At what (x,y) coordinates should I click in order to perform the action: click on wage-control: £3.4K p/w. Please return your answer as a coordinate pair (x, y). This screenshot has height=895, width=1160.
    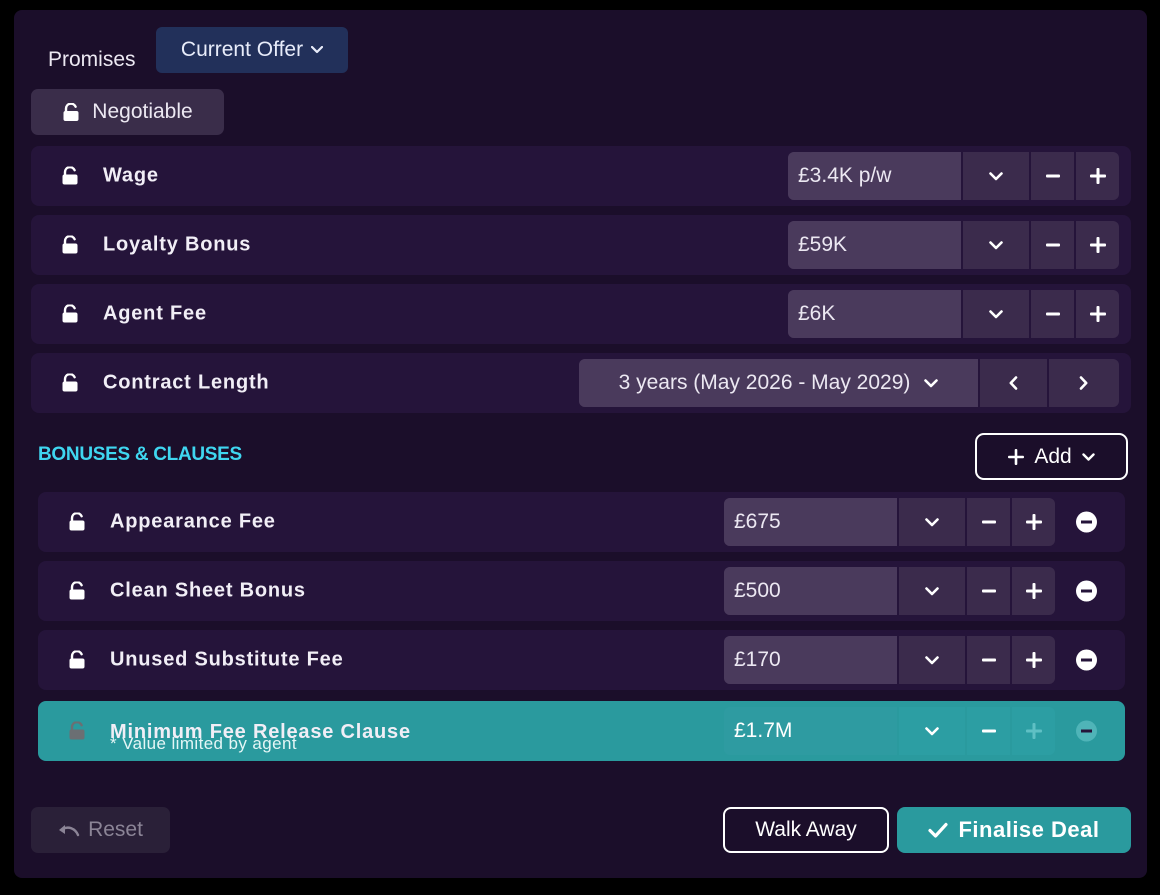
    Looking at the image, I should click on (953, 176).